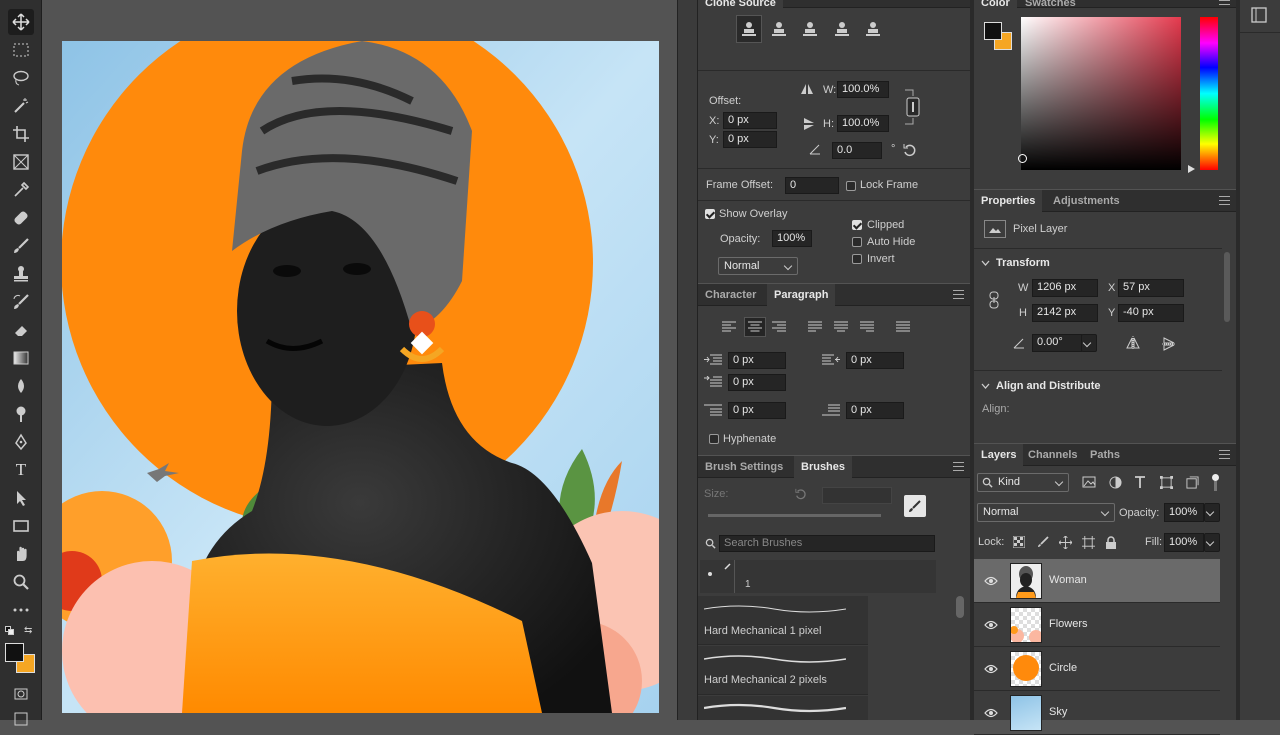  What do you see at coordinates (21, 582) in the screenshot?
I see `zoom-icon` at bounding box center [21, 582].